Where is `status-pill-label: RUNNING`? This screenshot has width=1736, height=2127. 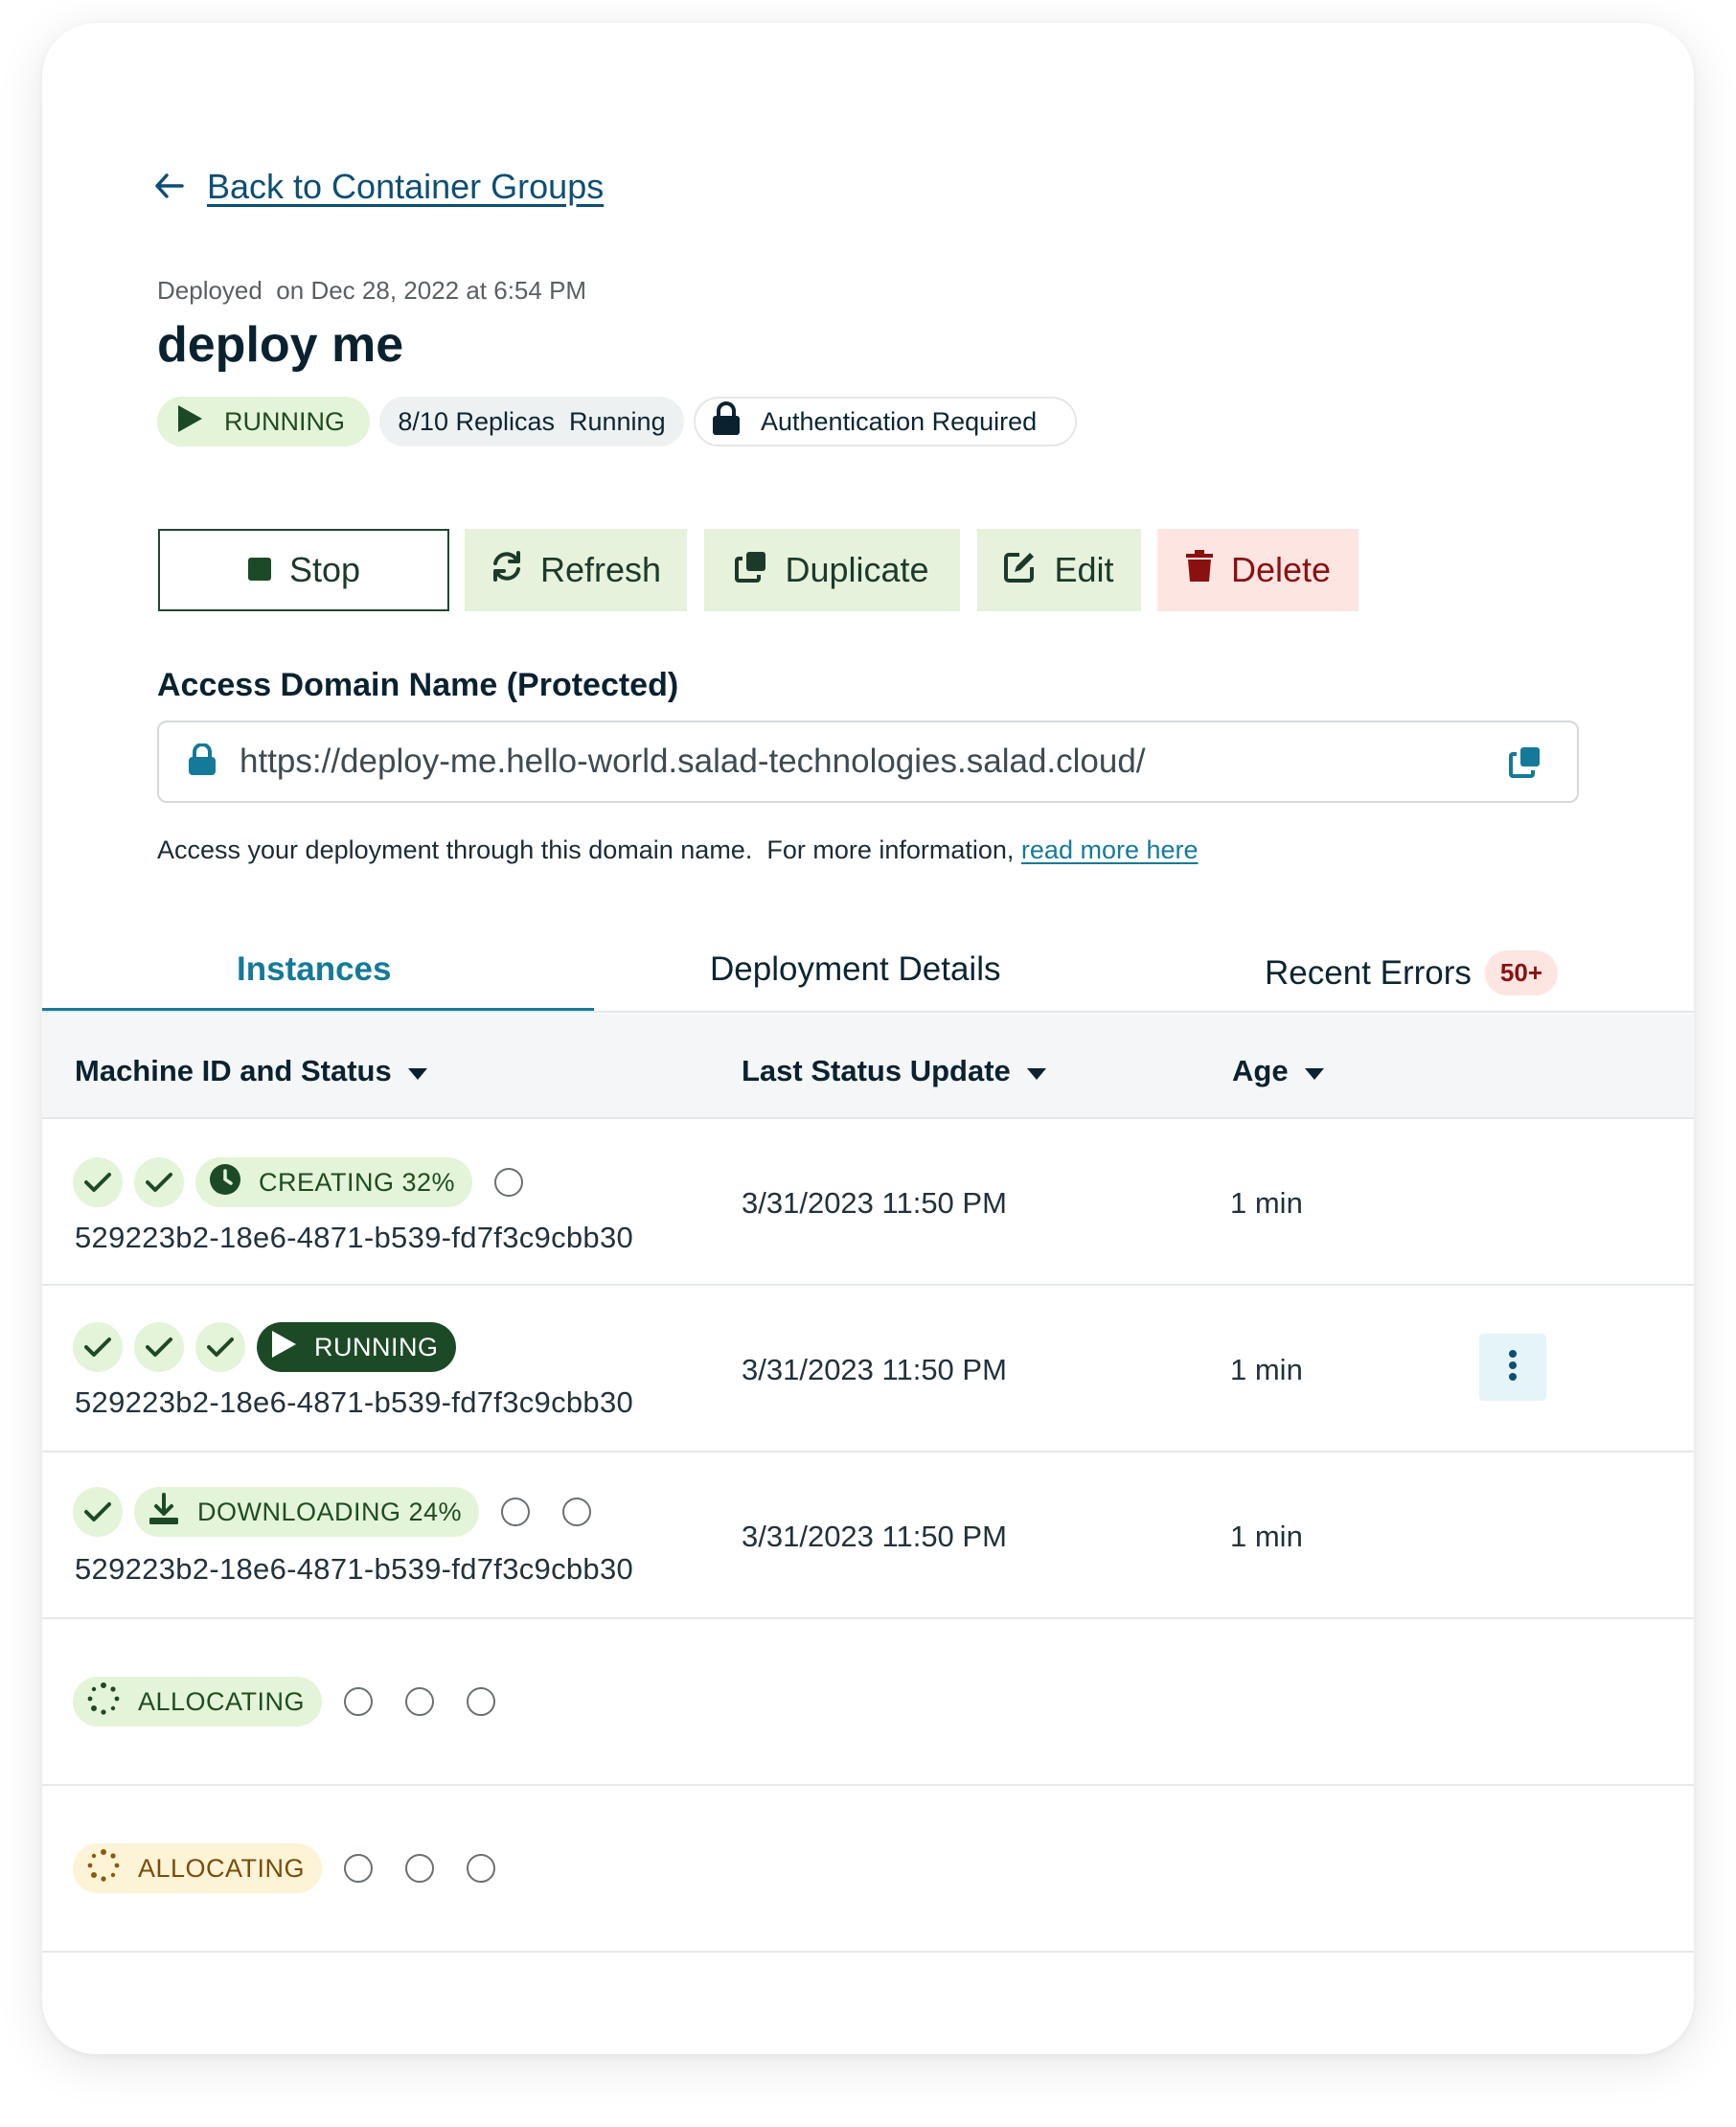
status-pill-label: RUNNING is located at coordinates (376, 1346).